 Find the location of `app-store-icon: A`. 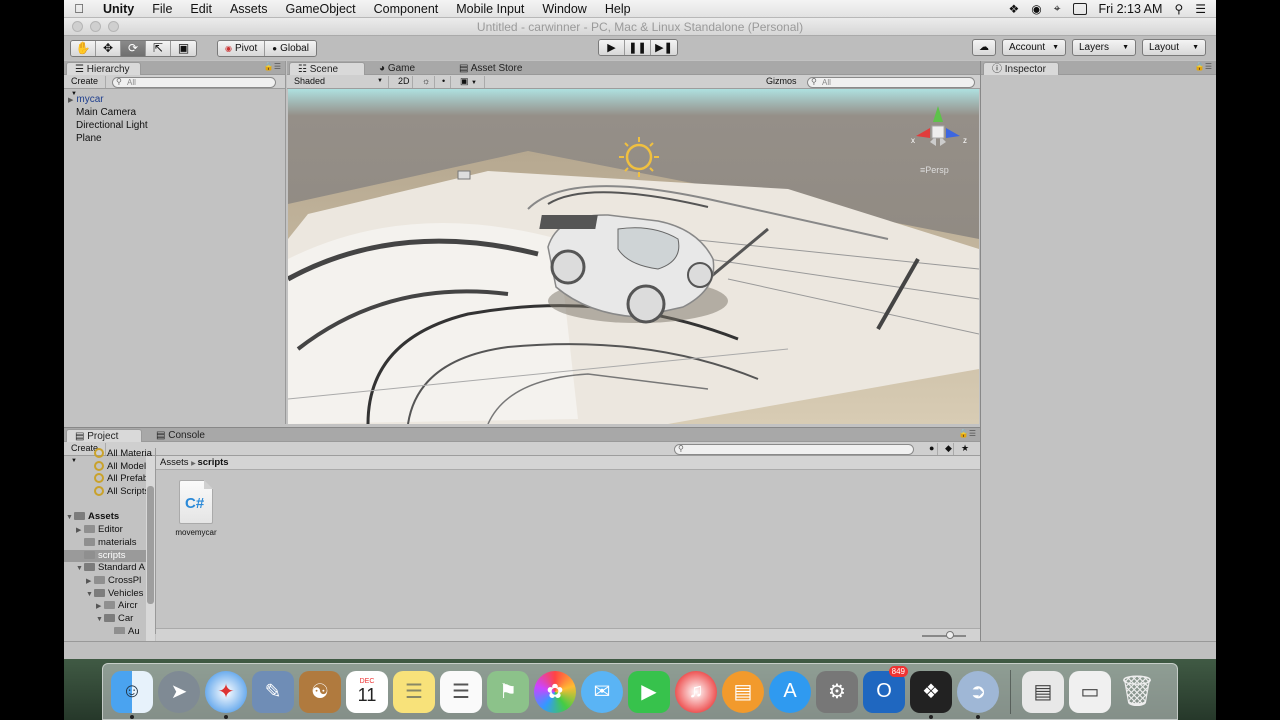

app-store-icon: A is located at coordinates (790, 691).